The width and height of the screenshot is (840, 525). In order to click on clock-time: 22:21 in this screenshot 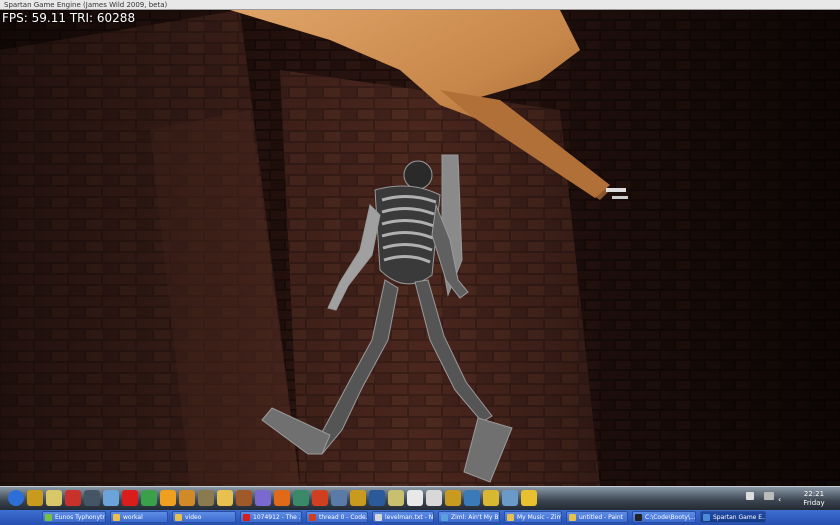, I will do `click(814, 494)`.